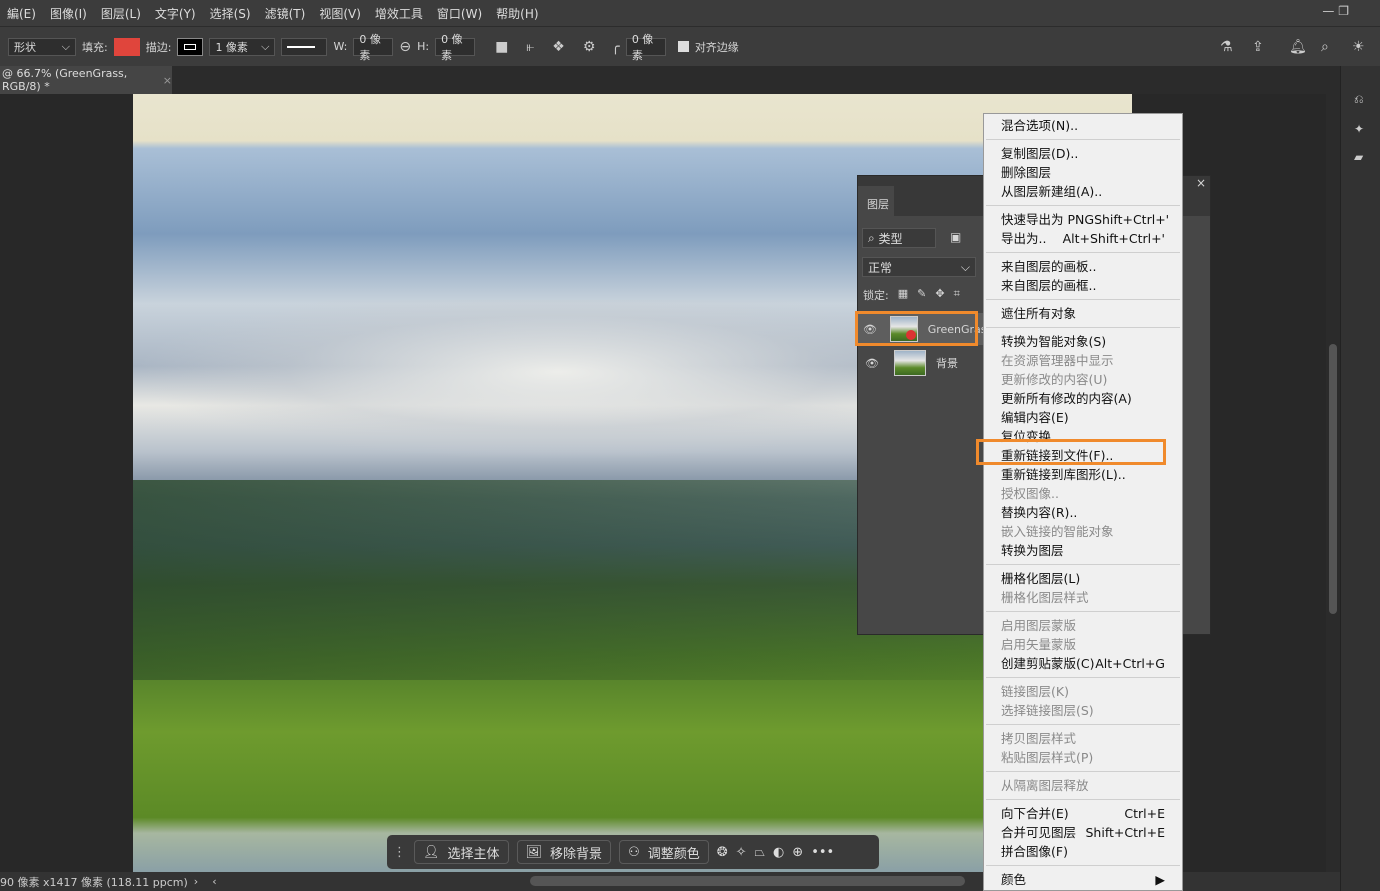  I want to click on fill-swatch, so click(126, 46).